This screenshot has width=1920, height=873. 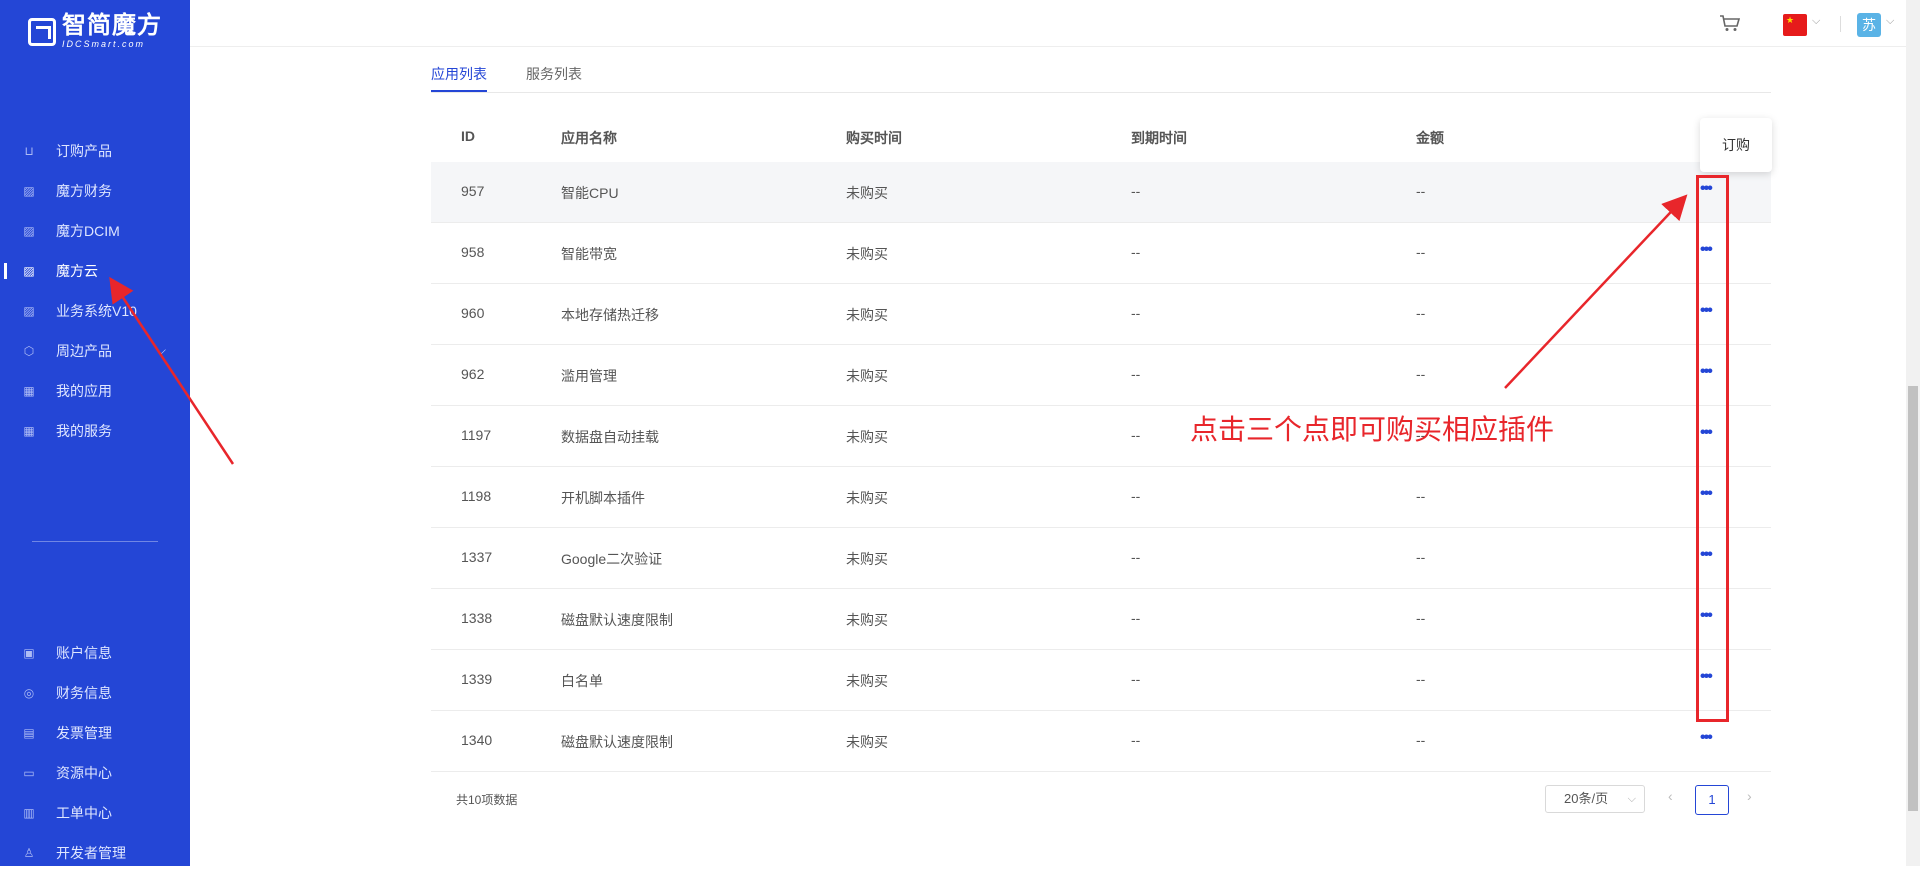 What do you see at coordinates (29, 653) in the screenshot?
I see `user-card-icon: ▣` at bounding box center [29, 653].